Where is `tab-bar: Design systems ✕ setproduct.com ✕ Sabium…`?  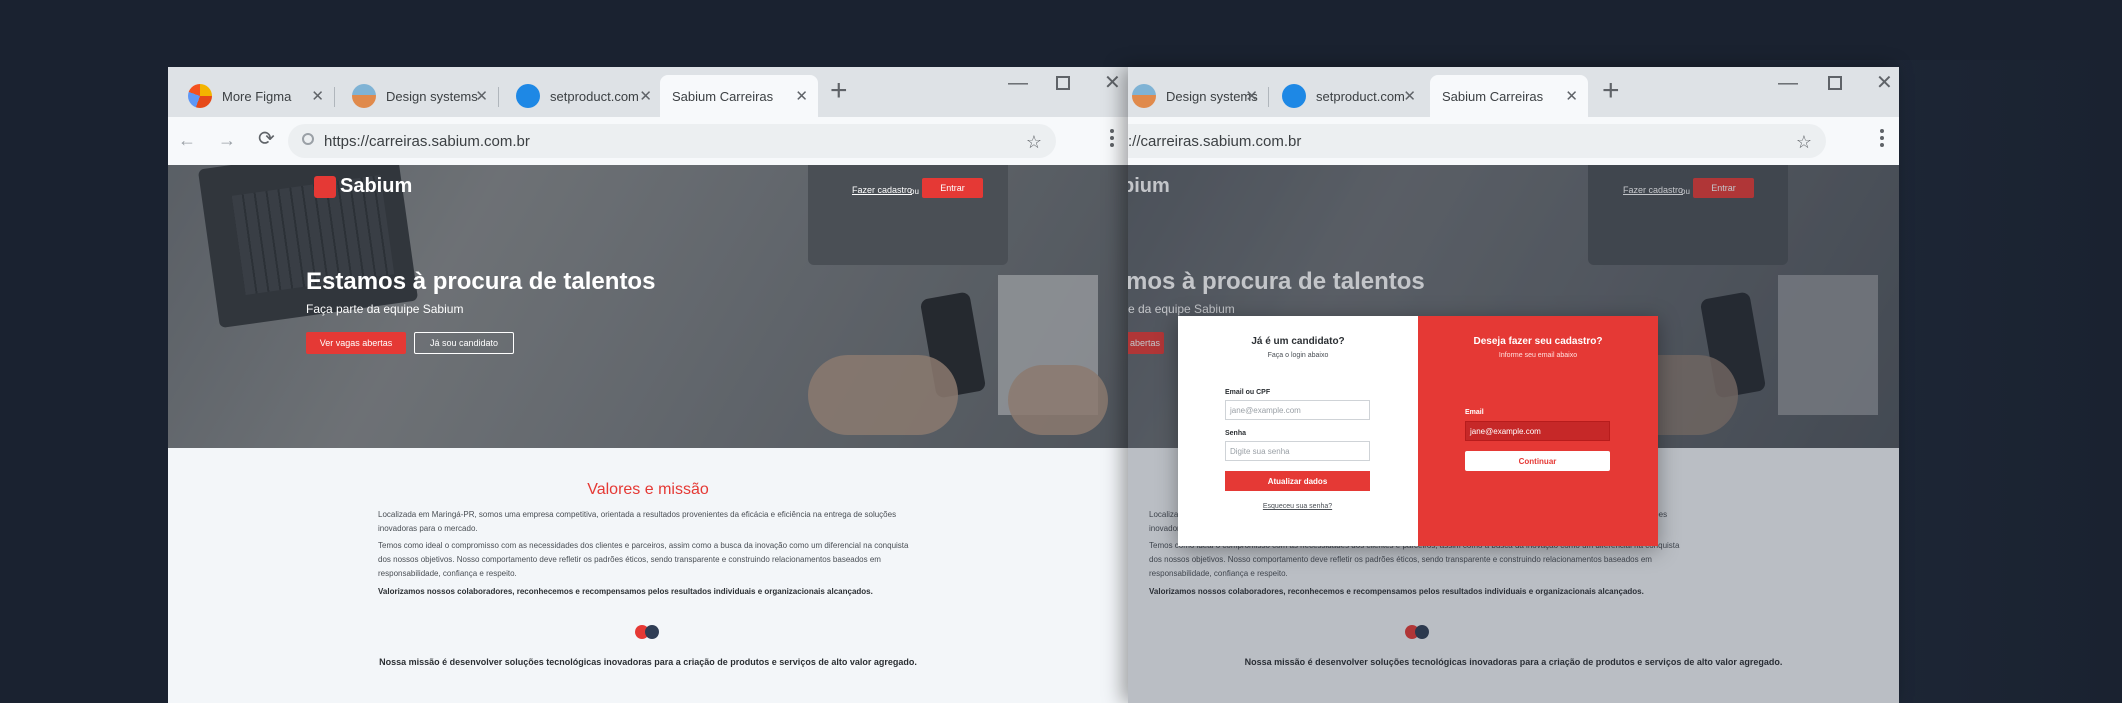 tab-bar: Design systems ✕ setproduct.com ✕ Sabium… is located at coordinates (1513, 92).